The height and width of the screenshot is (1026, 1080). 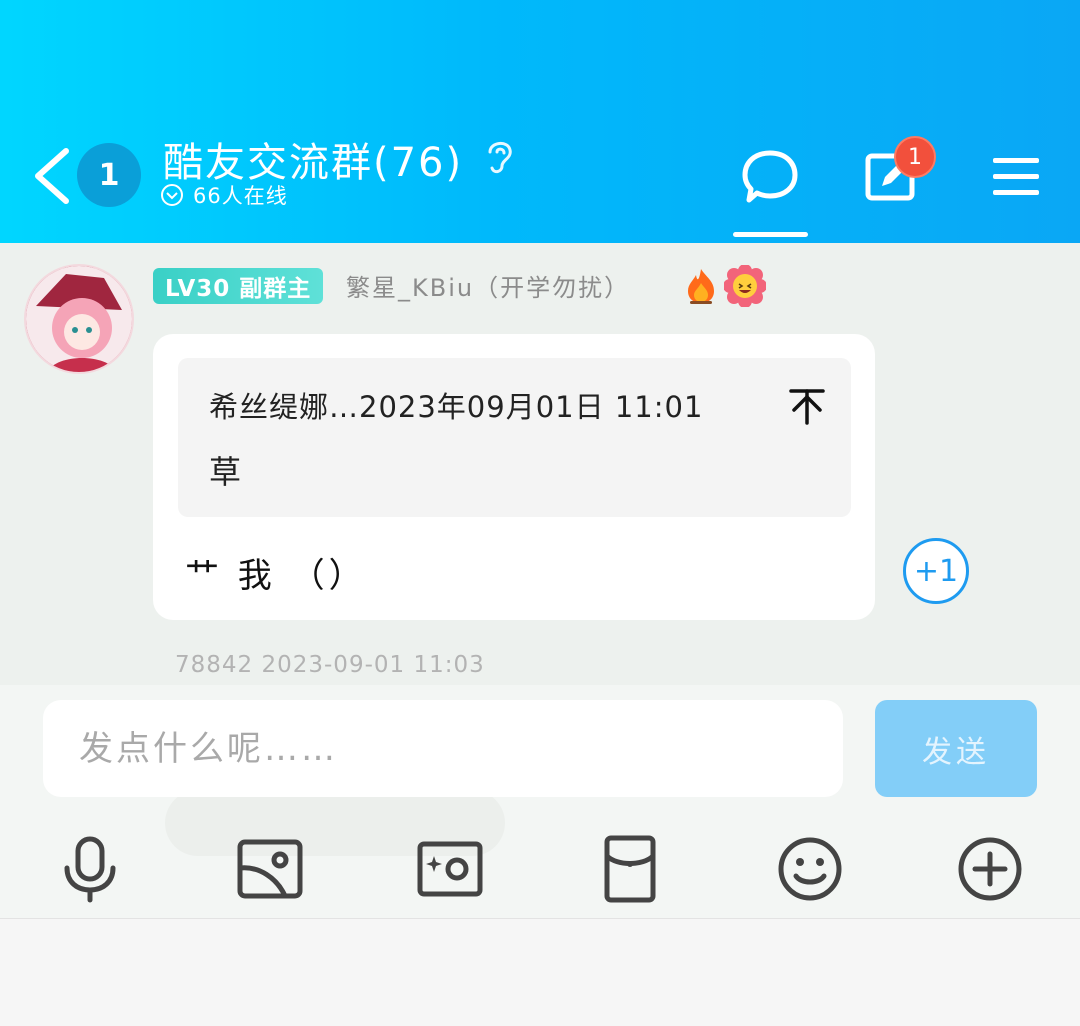 I want to click on microphone-icon, so click(x=90, y=869).